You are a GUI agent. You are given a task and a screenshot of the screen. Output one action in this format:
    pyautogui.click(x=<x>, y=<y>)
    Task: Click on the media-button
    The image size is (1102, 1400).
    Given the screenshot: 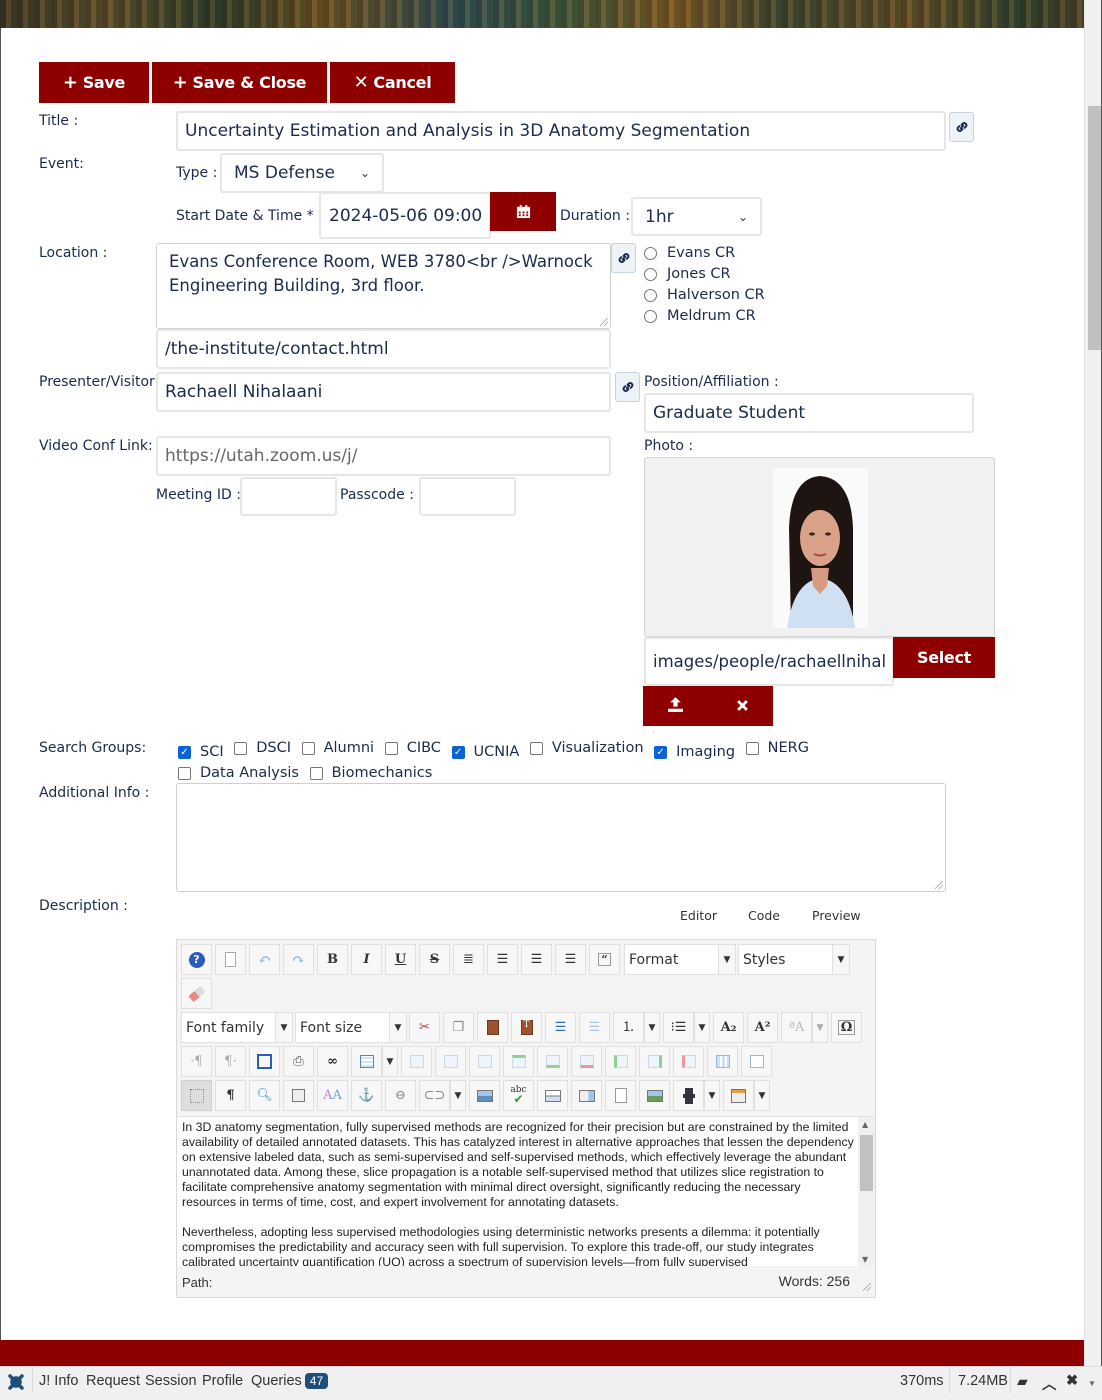 What is the action you would take?
    pyautogui.click(x=688, y=1095)
    